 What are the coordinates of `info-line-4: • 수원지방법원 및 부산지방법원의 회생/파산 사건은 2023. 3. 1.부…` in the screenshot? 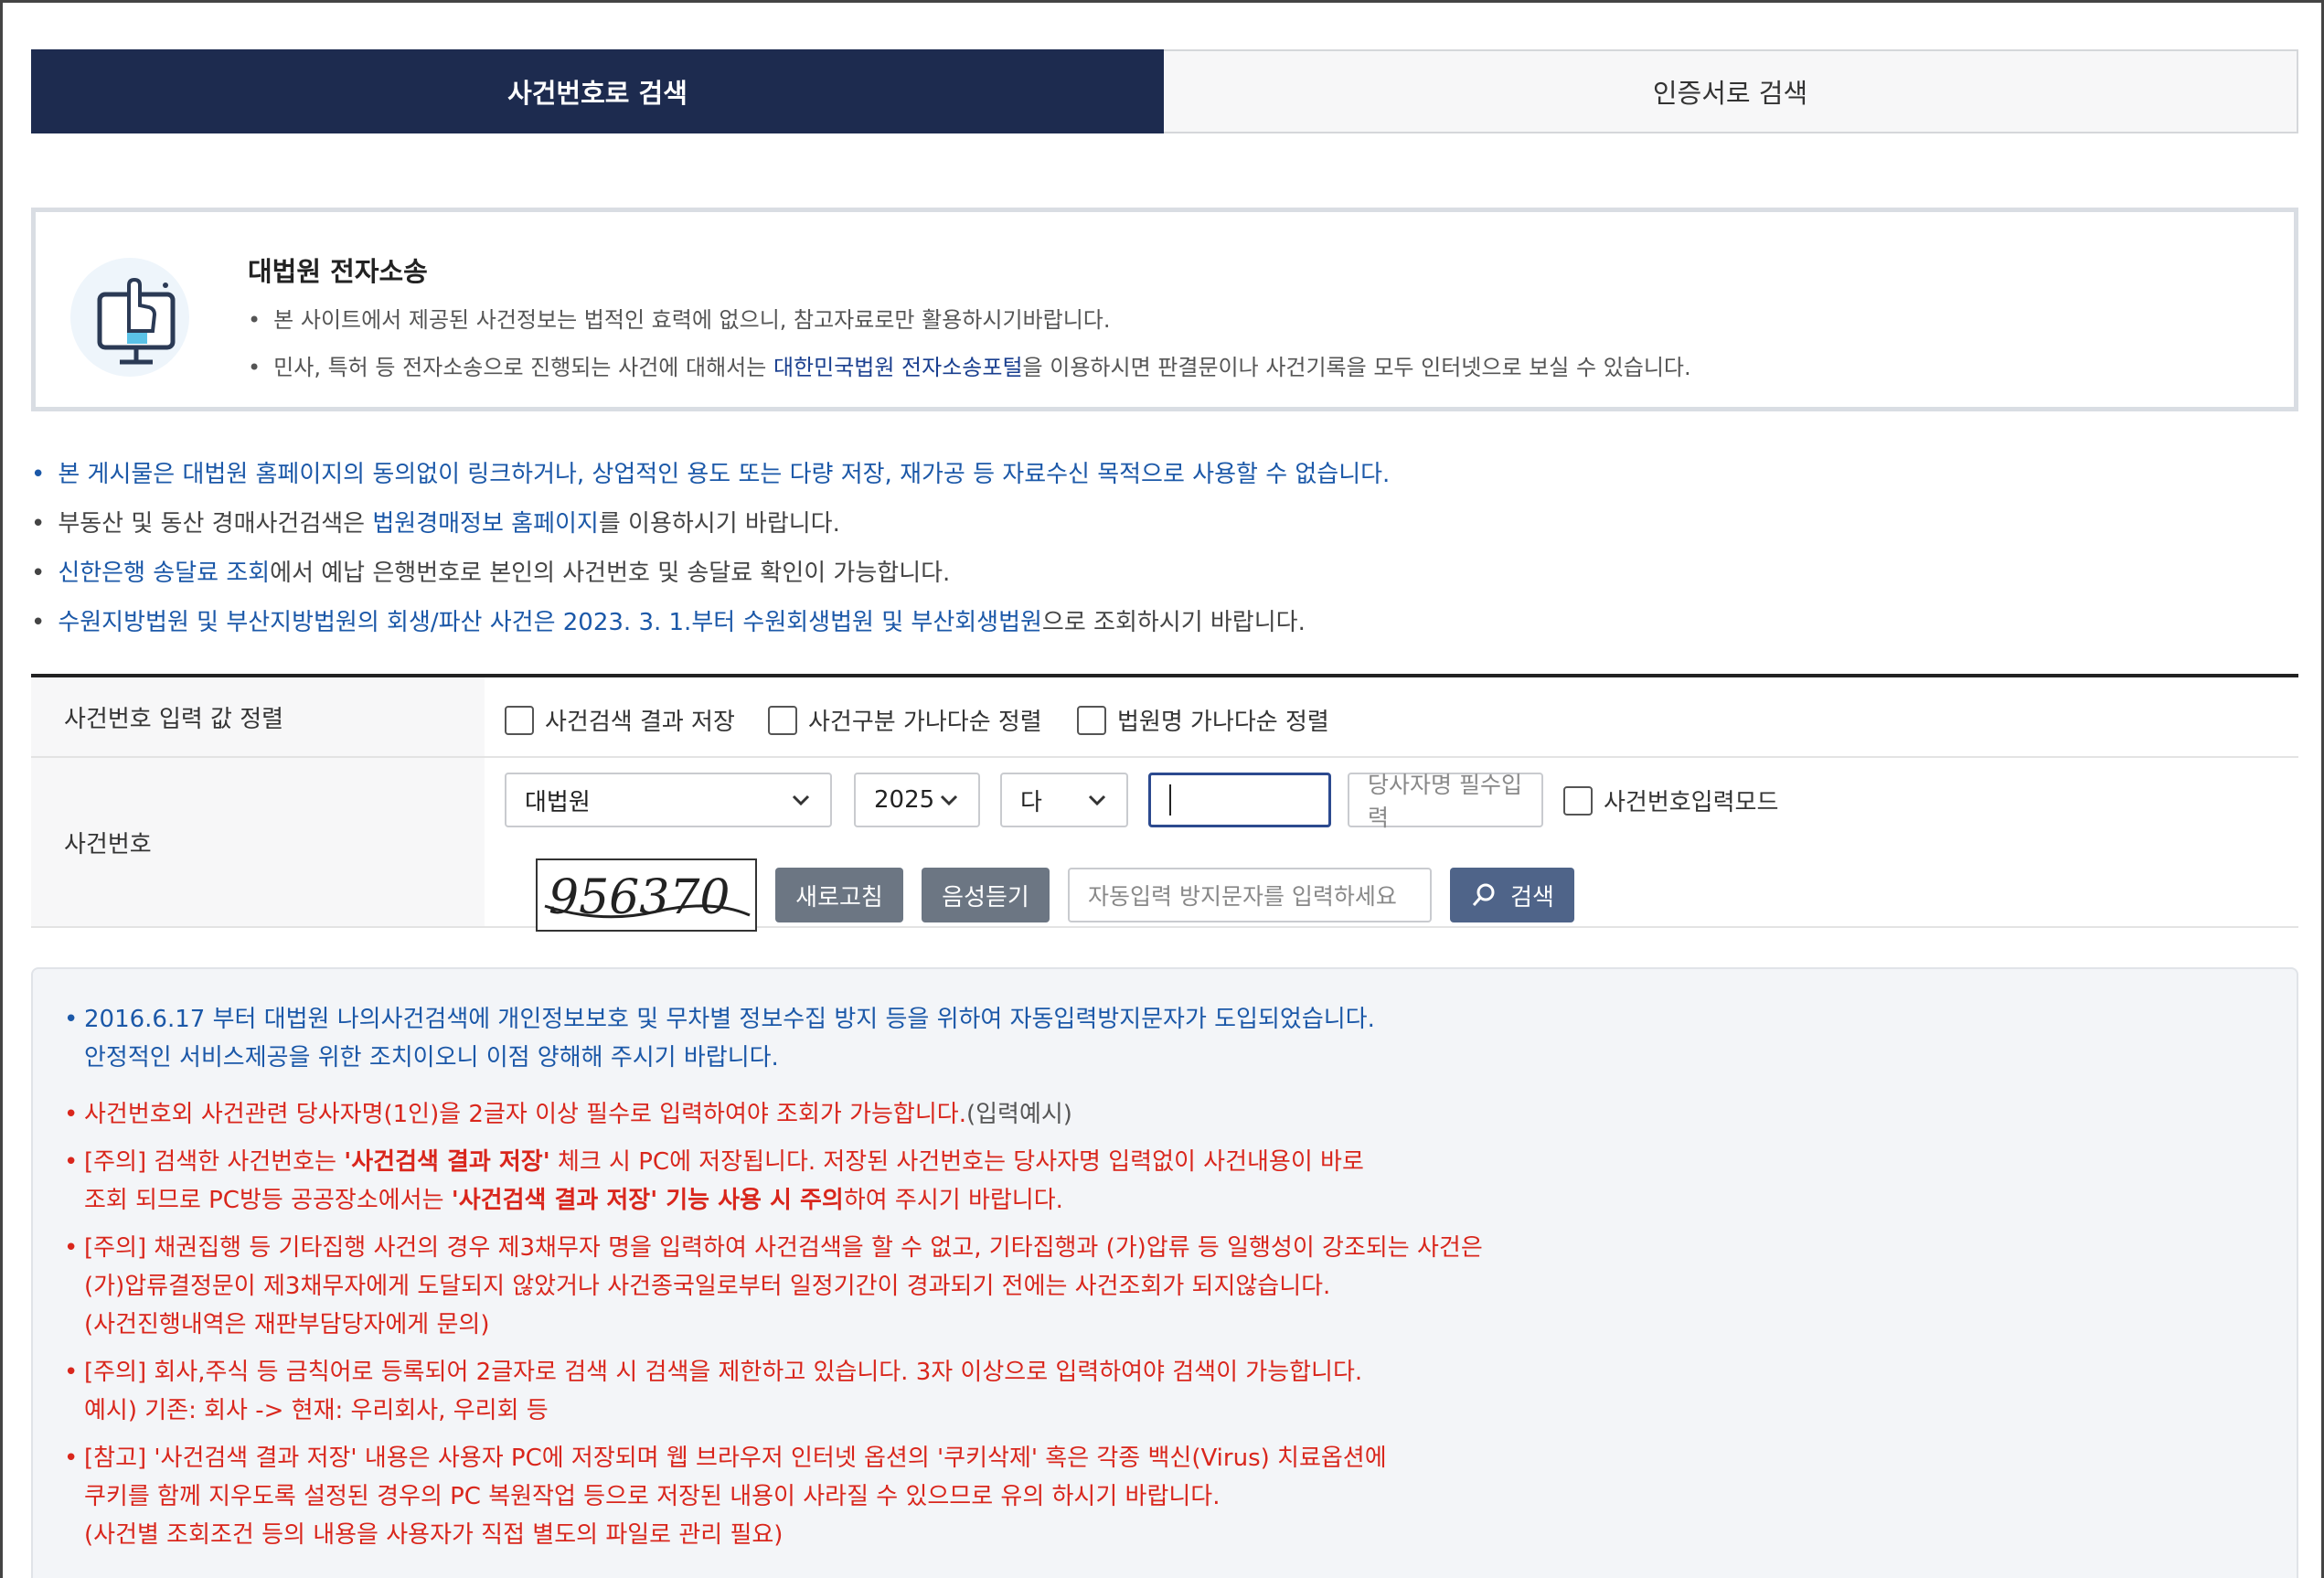 It's located at (668, 622).